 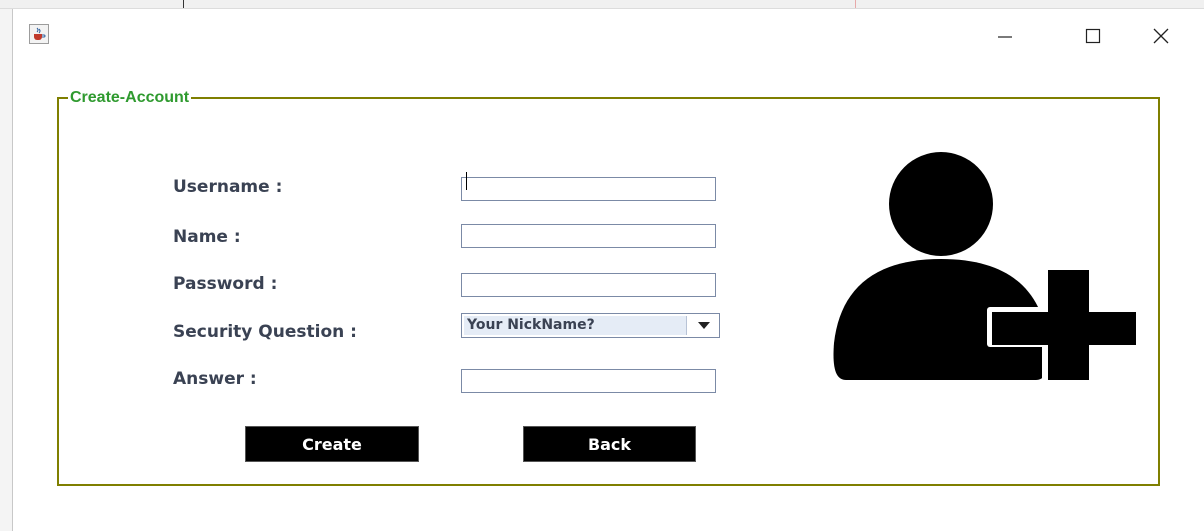 What do you see at coordinates (588, 189) in the screenshot?
I see `username-input` at bounding box center [588, 189].